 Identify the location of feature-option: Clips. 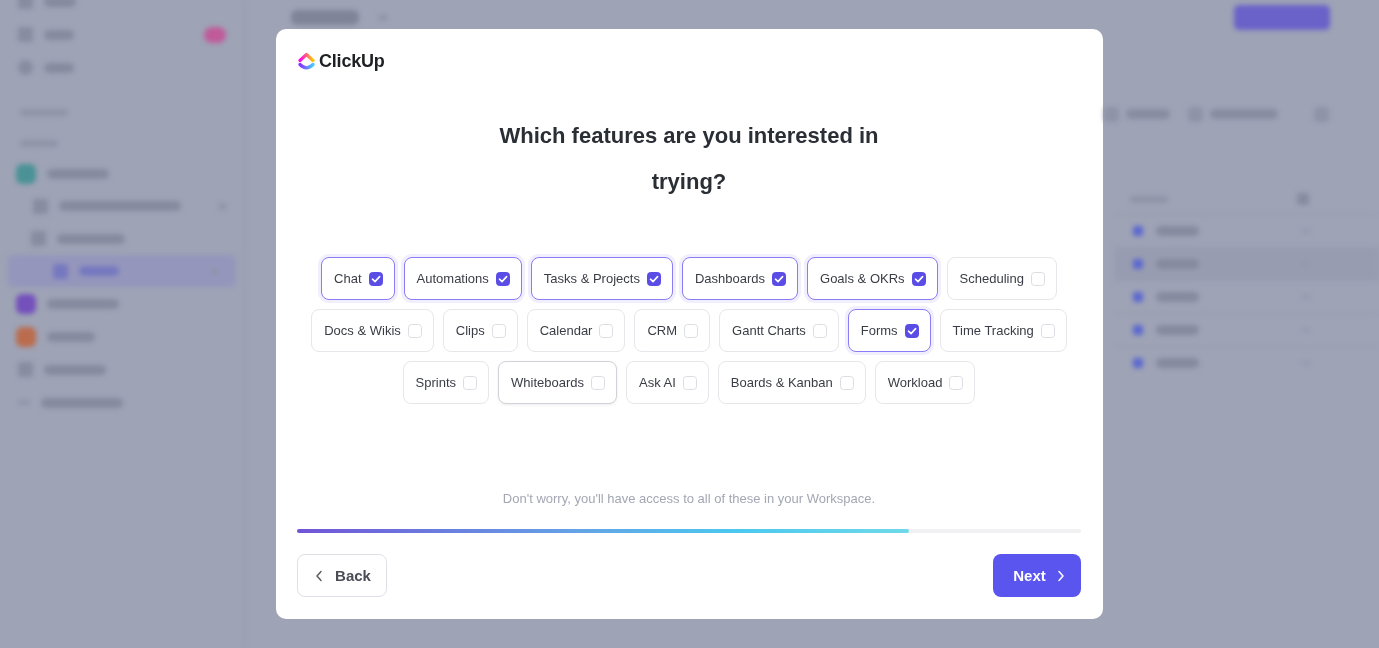
(480, 330).